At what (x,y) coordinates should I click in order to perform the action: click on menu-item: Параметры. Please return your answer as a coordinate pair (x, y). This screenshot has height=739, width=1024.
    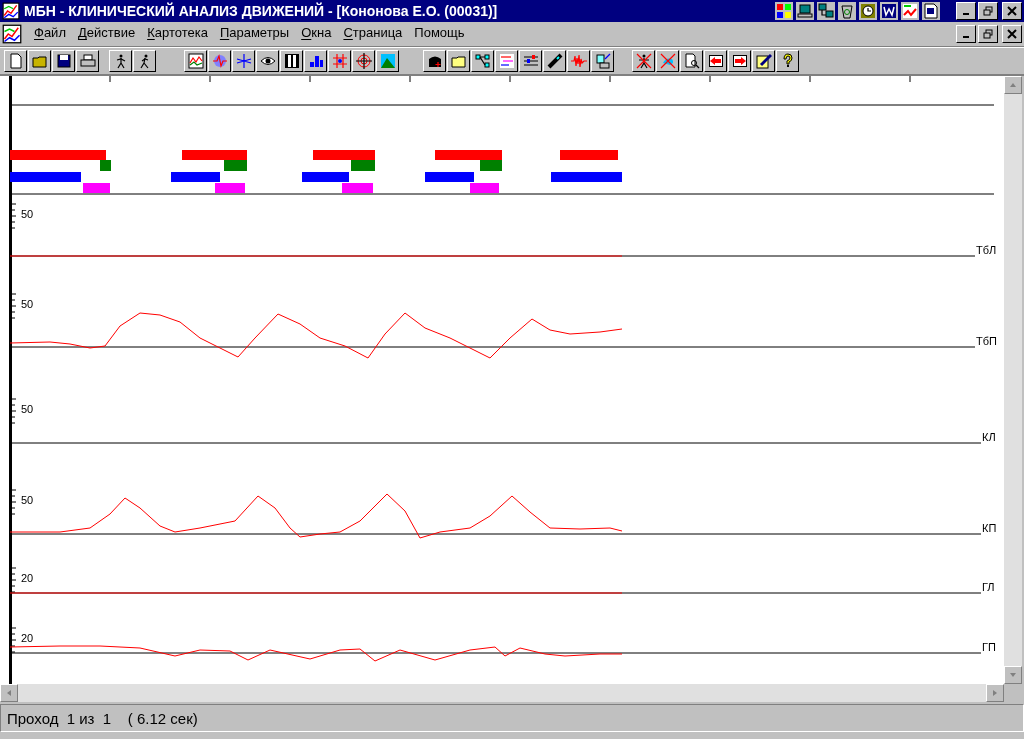
    Looking at the image, I should click on (254, 34).